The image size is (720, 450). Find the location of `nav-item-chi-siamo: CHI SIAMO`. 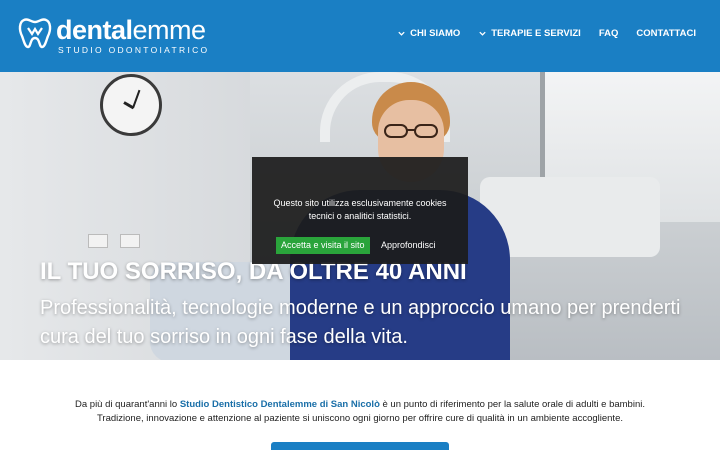

nav-item-chi-siamo: CHI SIAMO is located at coordinates (428, 33).